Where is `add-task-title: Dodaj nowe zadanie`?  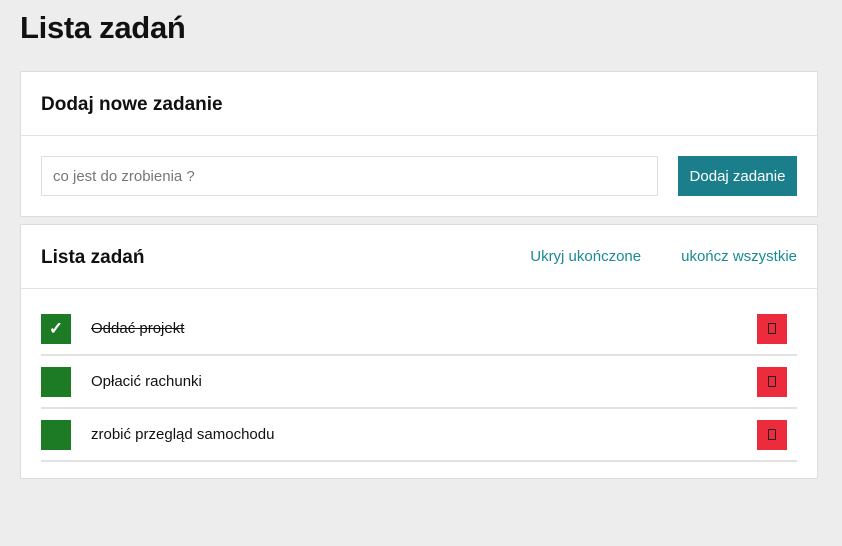 add-task-title: Dodaj nowe zadanie is located at coordinates (132, 104).